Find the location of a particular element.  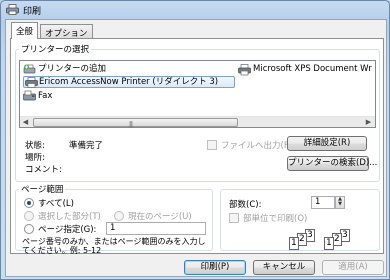

radio-all-pages is located at coordinates (29, 203).